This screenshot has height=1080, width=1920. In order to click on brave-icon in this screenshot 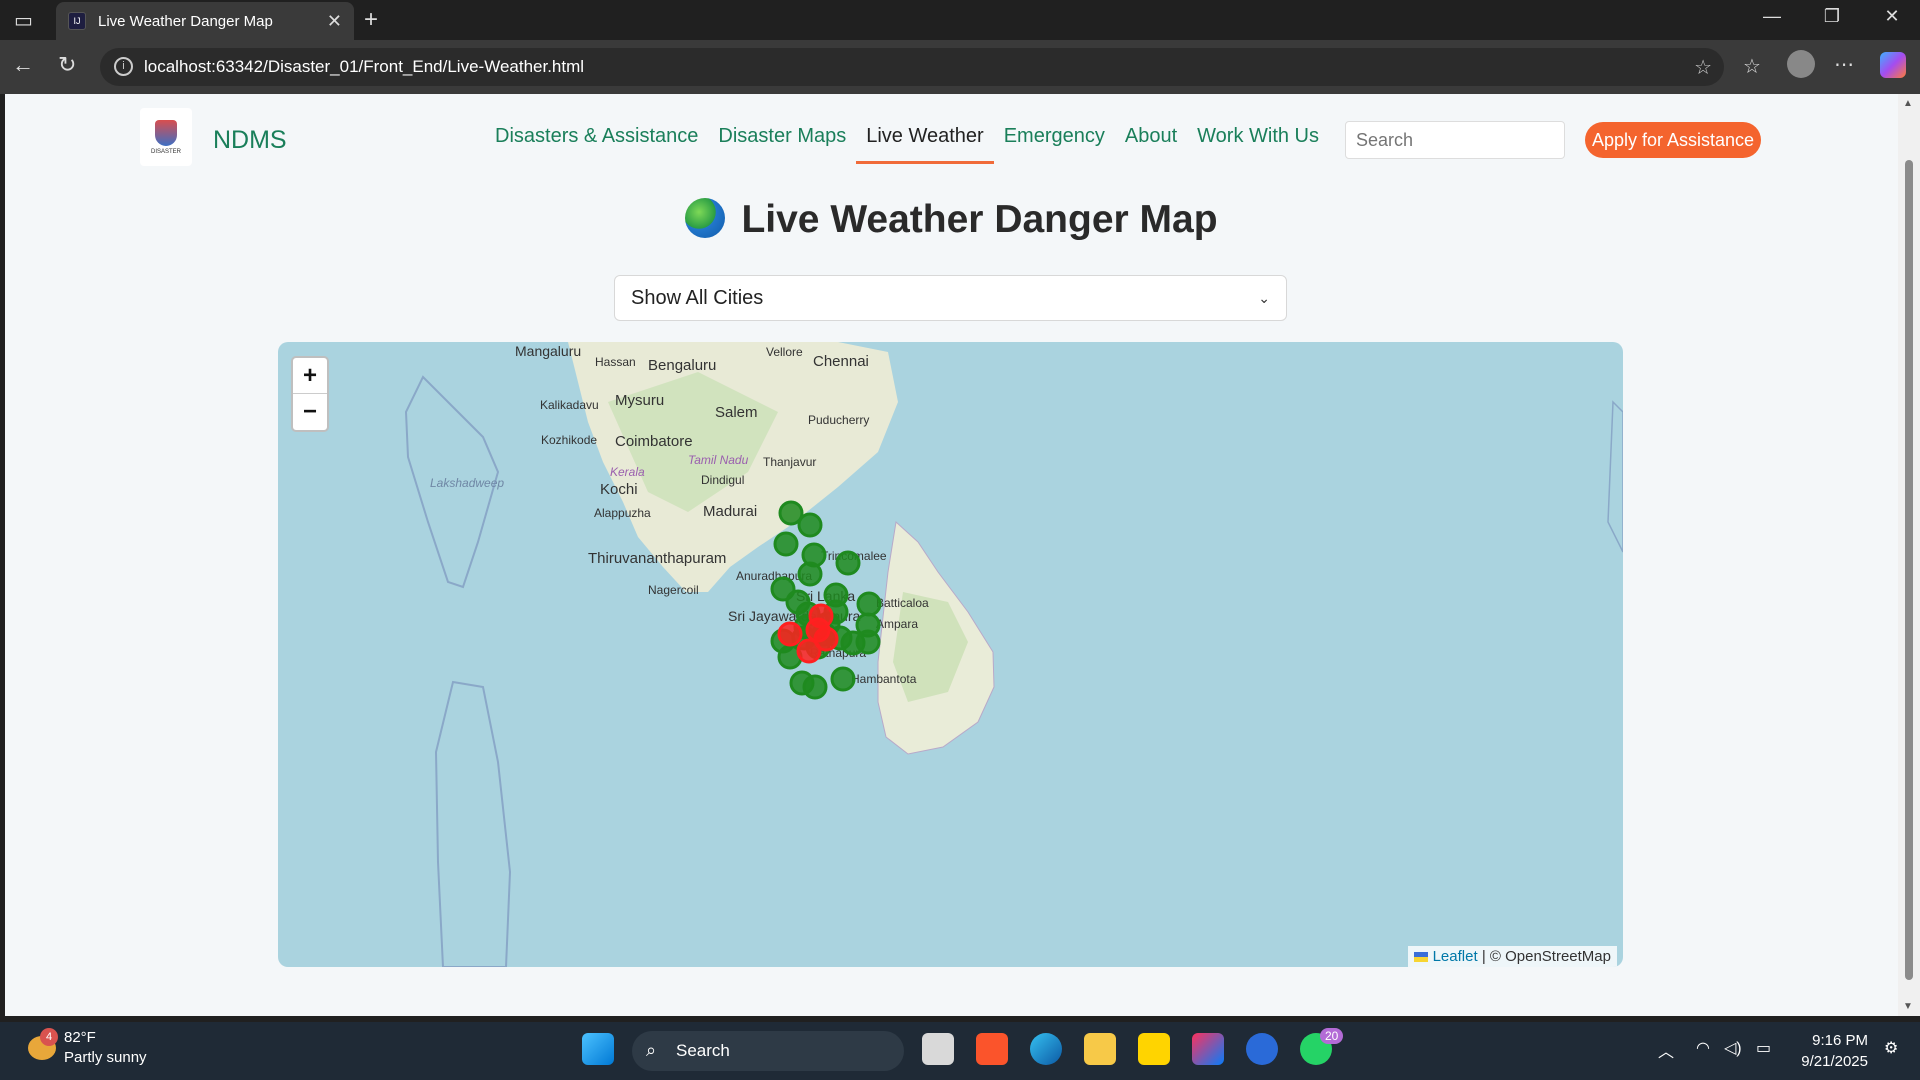, I will do `click(992, 1049)`.